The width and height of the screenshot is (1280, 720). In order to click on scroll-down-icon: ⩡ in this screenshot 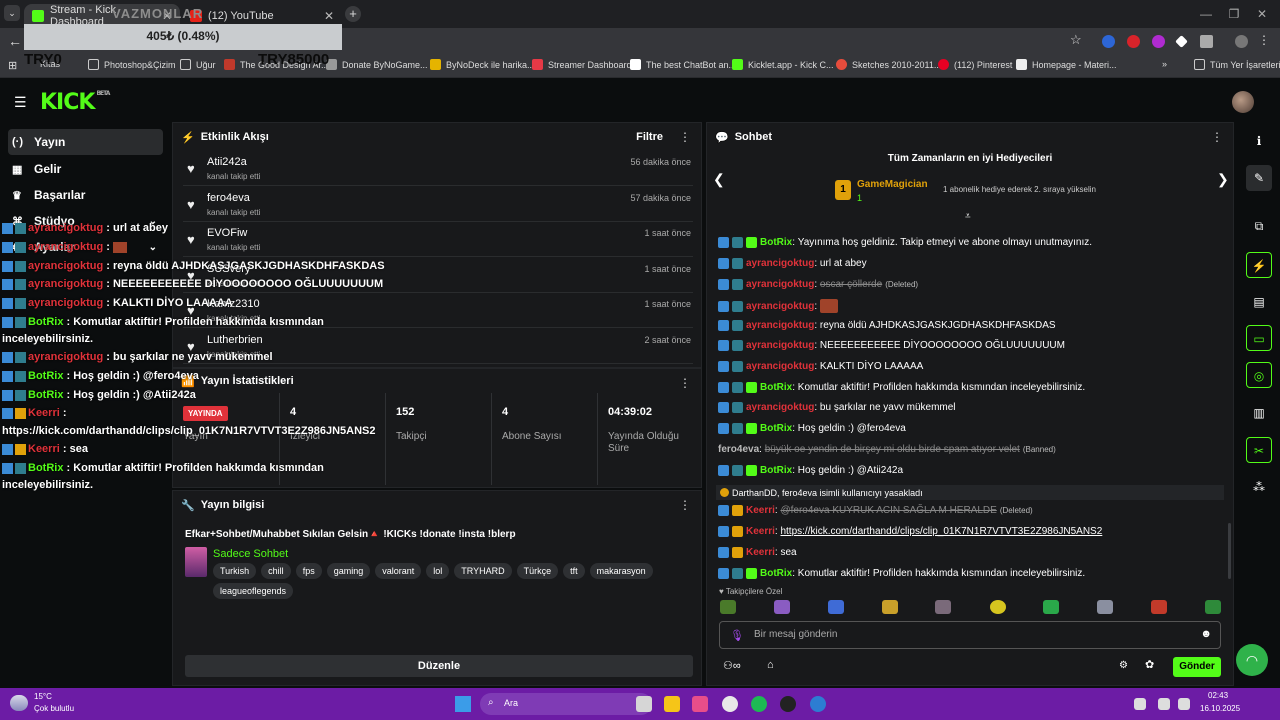, I will do `click(968, 216)`.